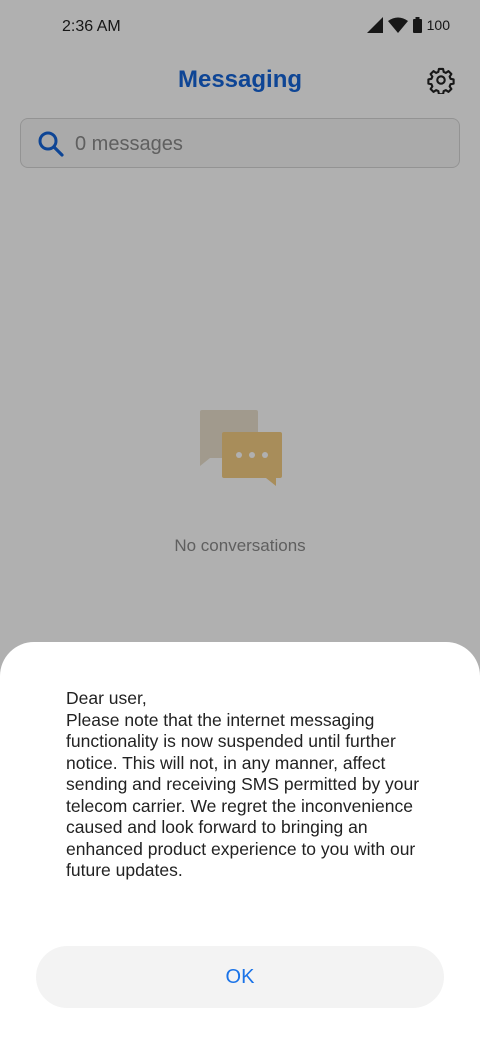 The image size is (480, 1040). I want to click on dialog-greeting: Dear user,, so click(106, 698).